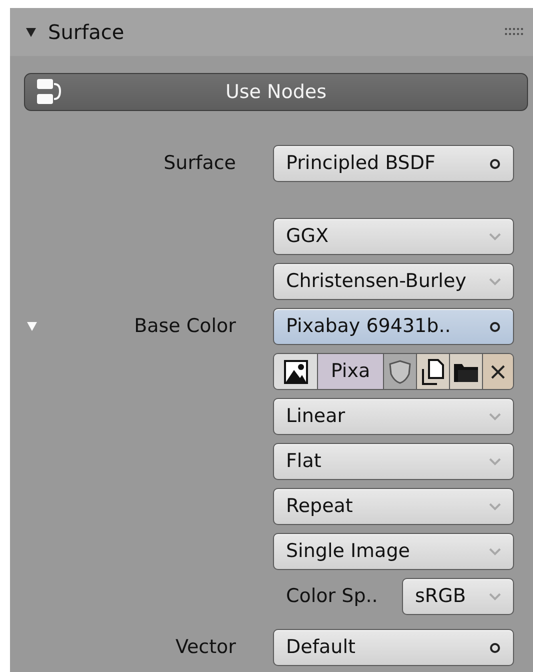  I want to click on socket-label: Base Color, so click(185, 327).